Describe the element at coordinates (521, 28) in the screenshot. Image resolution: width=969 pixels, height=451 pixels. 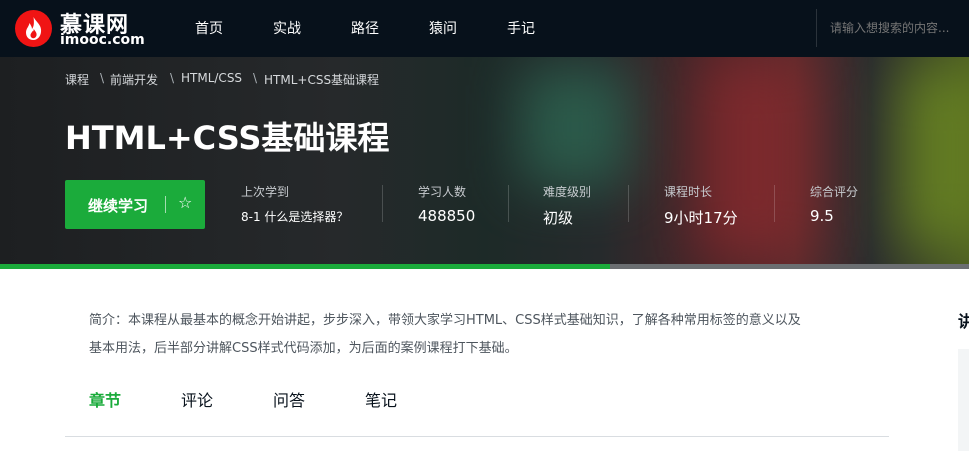
I see `nav-item-notes: 手记` at that location.